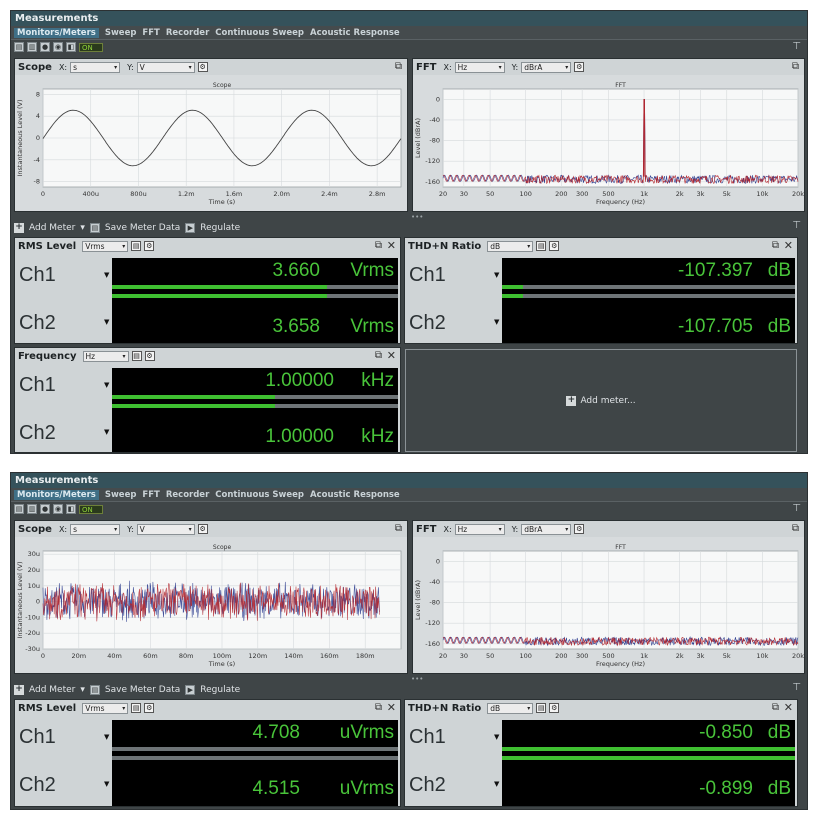  Describe the element at coordinates (648, 322) in the screenshot. I see `meter-display: -107.705 dB` at that location.